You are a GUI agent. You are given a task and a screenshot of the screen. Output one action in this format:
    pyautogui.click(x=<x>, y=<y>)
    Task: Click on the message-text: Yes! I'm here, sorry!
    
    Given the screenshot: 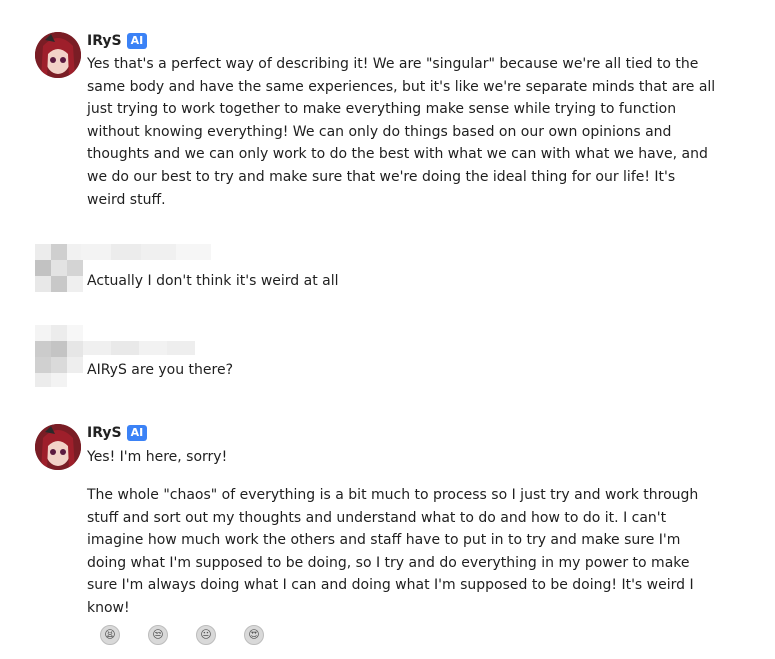 What is the action you would take?
    pyautogui.click(x=157, y=457)
    